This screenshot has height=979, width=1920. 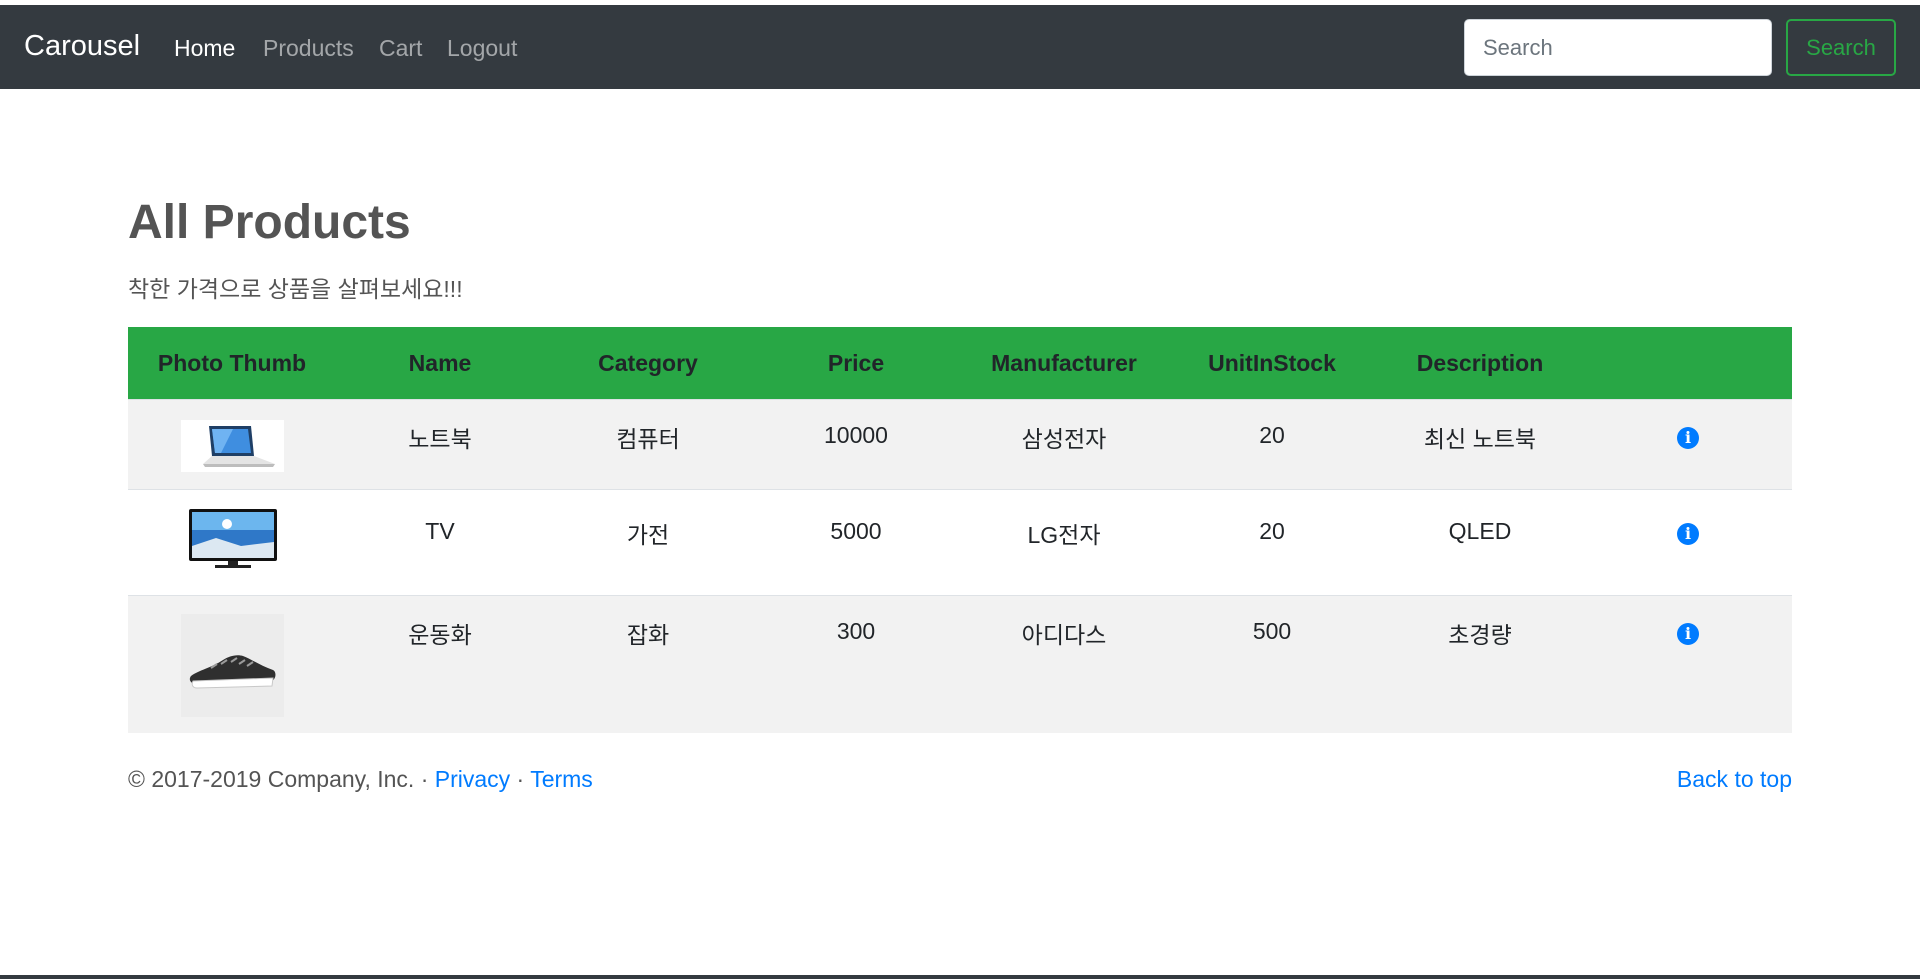 I want to click on nav-link-cart: Cart, so click(x=400, y=48).